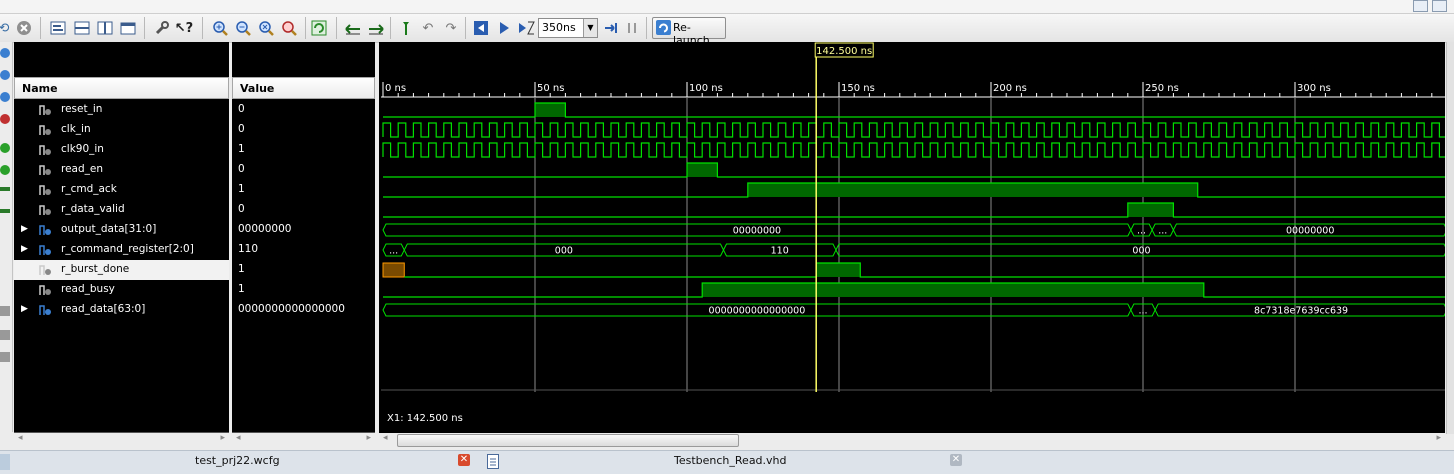 The width and height of the screenshot is (1454, 474). Describe the element at coordinates (266, 28) in the screenshot. I see `zoom-fit-icon` at that location.